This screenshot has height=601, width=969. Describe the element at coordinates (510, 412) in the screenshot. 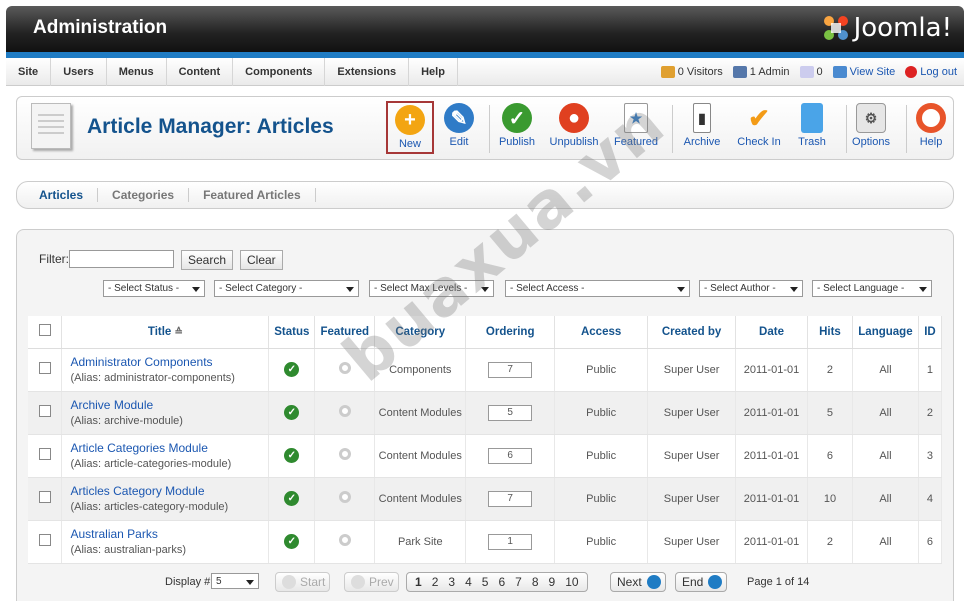

I see `ordering-input: 5` at that location.